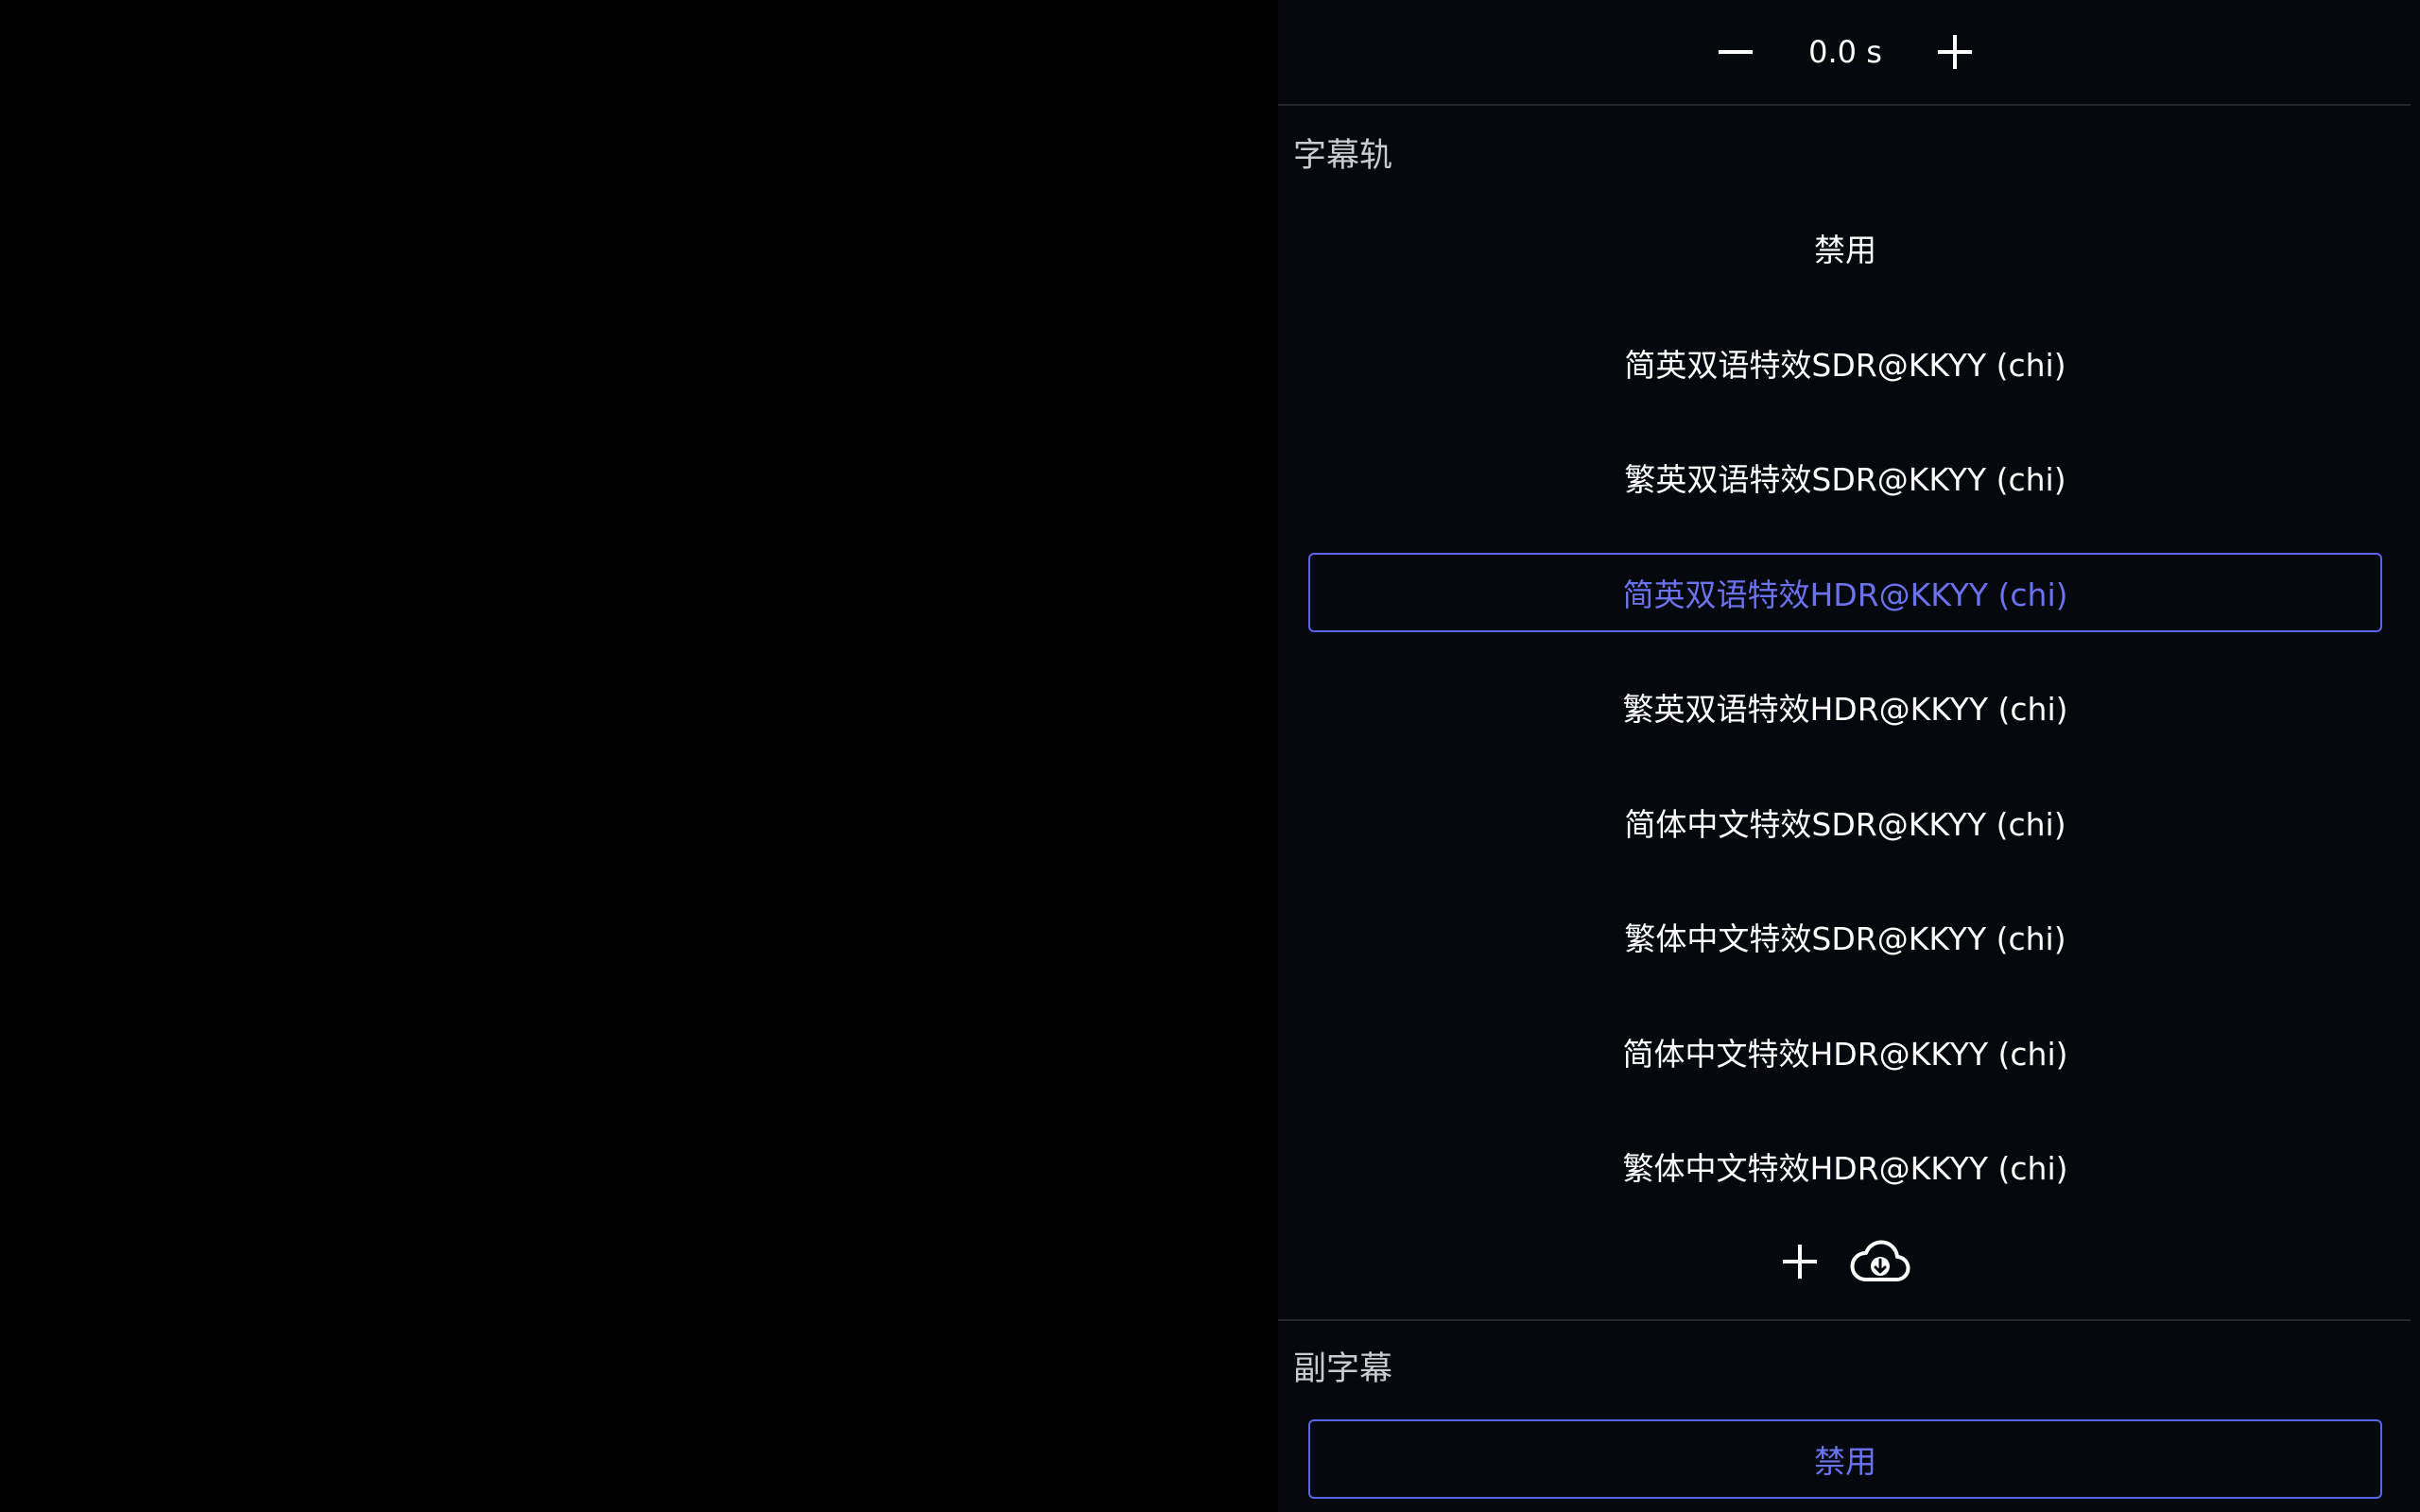 The height and width of the screenshot is (1512, 2420). I want to click on subtitle-actions, so click(1845, 1261).